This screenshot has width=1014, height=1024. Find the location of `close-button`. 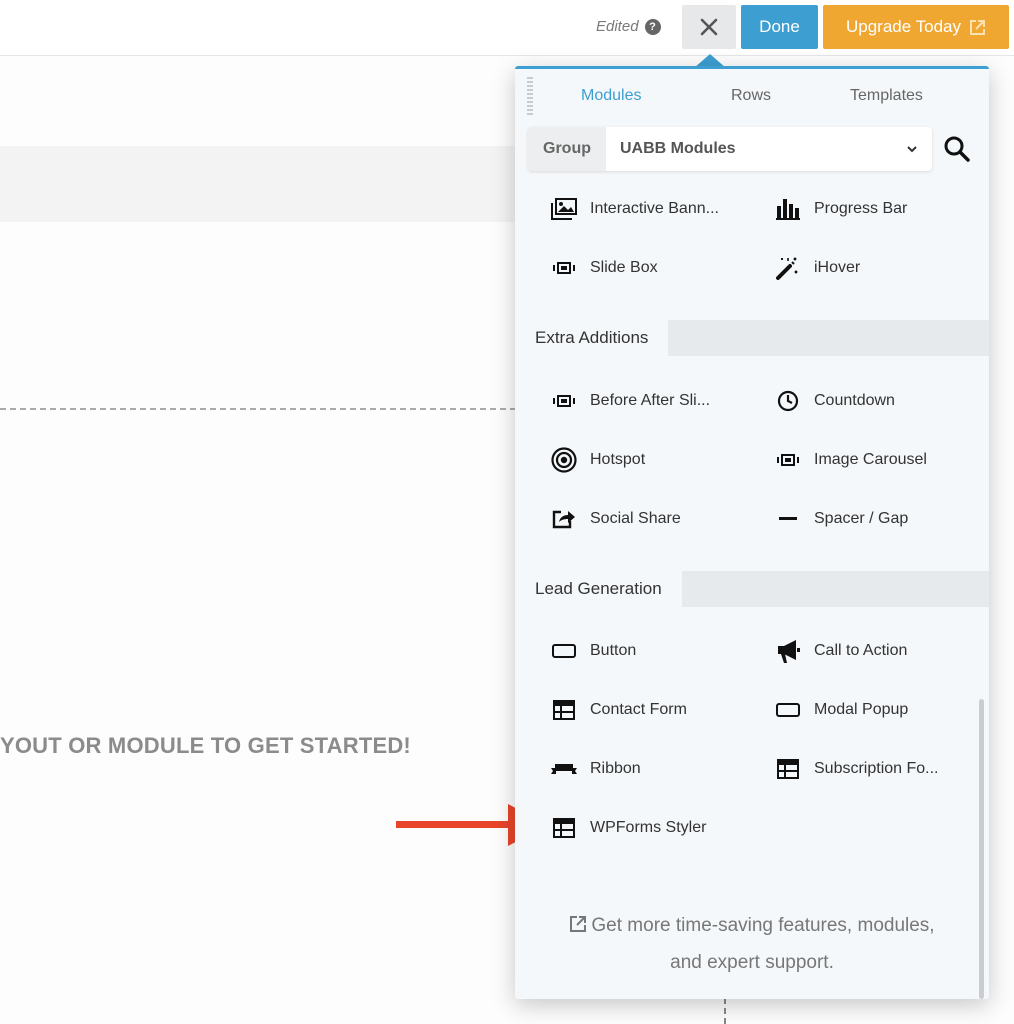

close-button is located at coordinates (709, 27).